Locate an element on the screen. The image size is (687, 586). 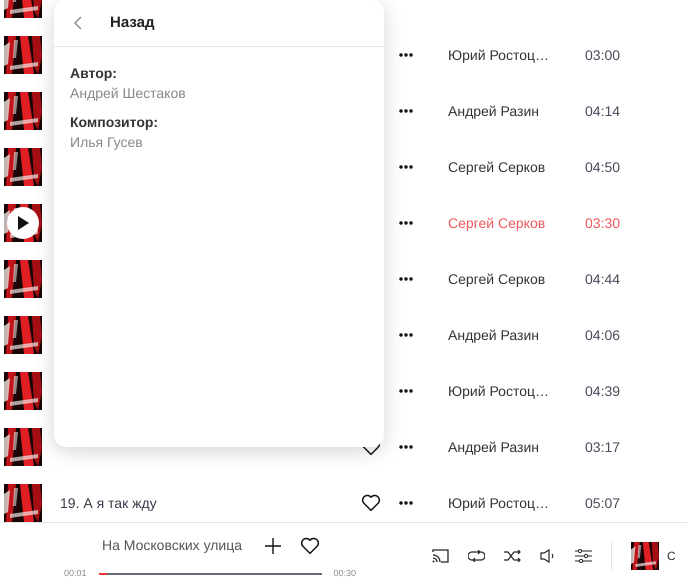
credit-name: Илья Гусев is located at coordinates (107, 142).